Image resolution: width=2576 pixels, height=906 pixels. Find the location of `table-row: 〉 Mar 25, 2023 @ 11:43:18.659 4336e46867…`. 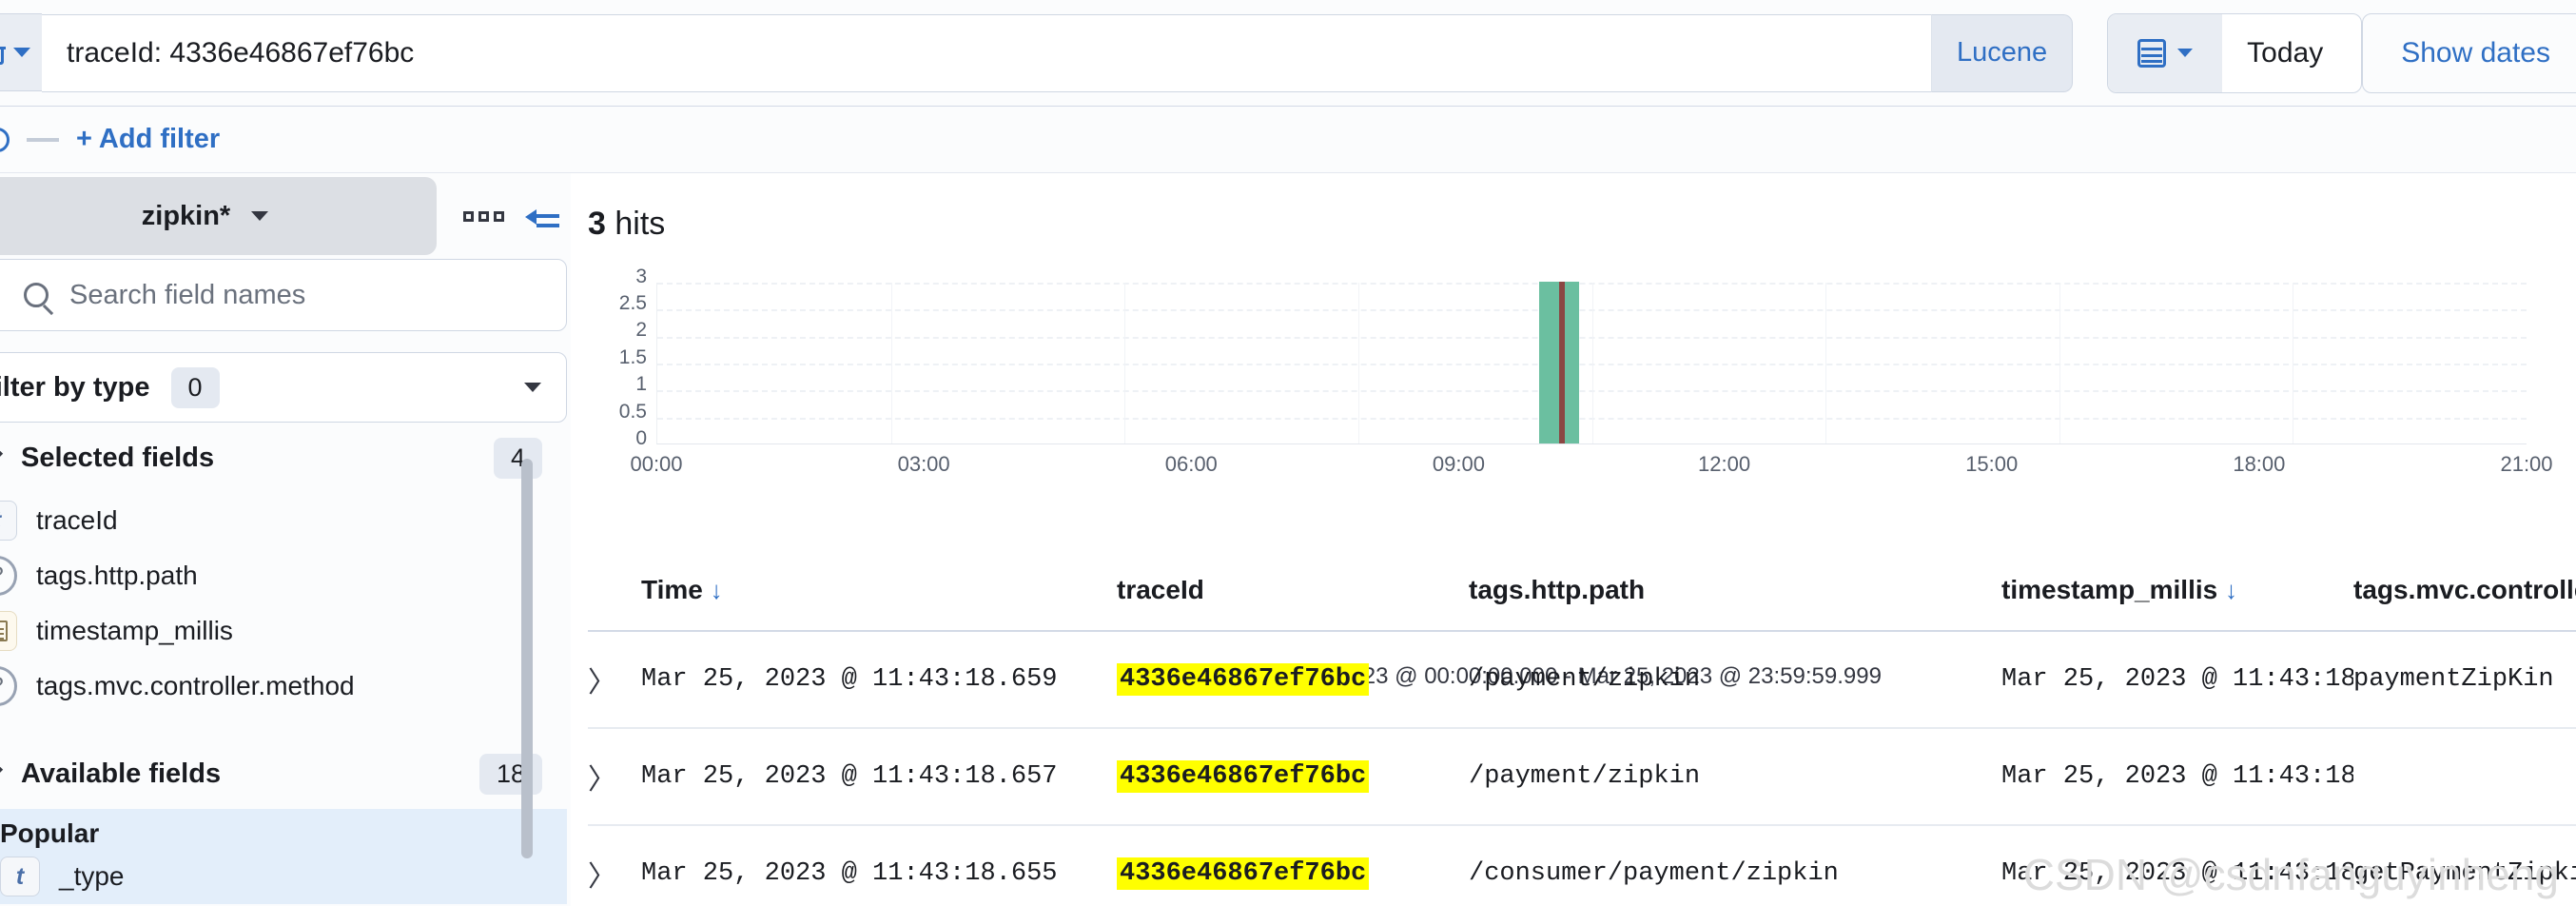

table-row: 〉 Mar 25, 2023 @ 11:43:18.659 4336e46867… is located at coordinates (1582, 680).